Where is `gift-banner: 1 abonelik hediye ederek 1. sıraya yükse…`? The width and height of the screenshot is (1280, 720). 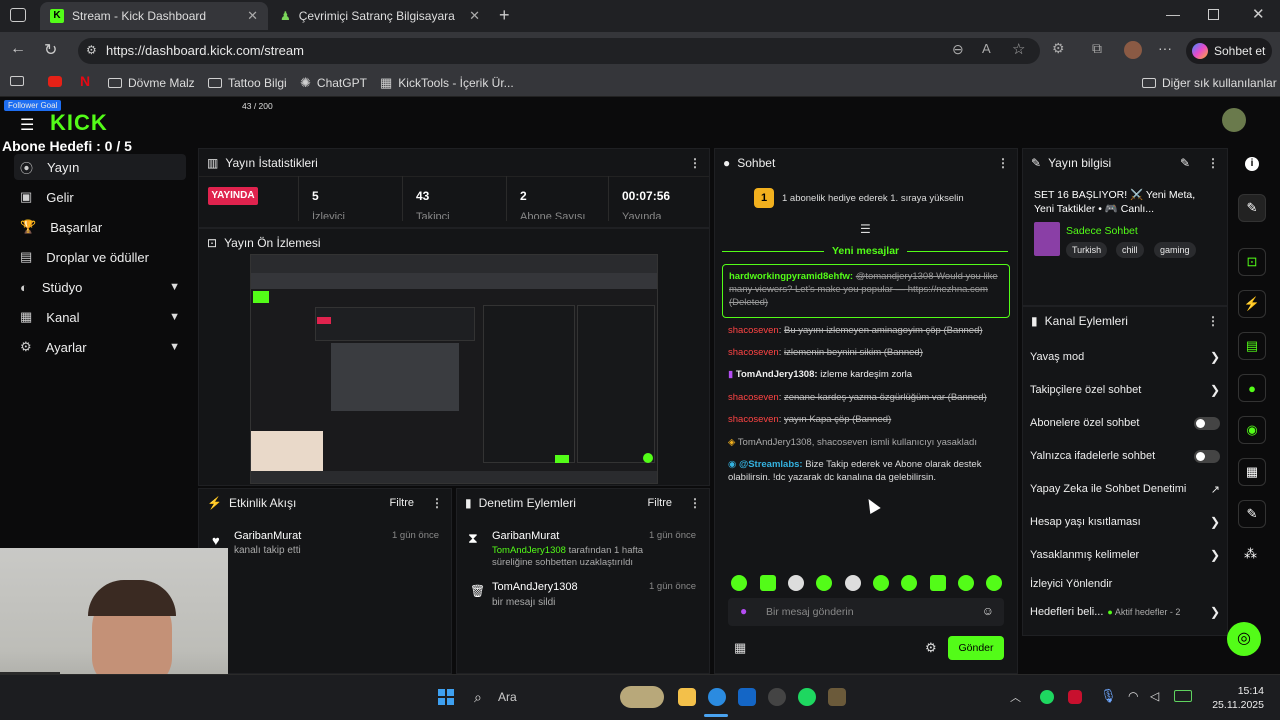 gift-banner: 1 abonelik hediye ederek 1. sıraya yükse… is located at coordinates (873, 198).